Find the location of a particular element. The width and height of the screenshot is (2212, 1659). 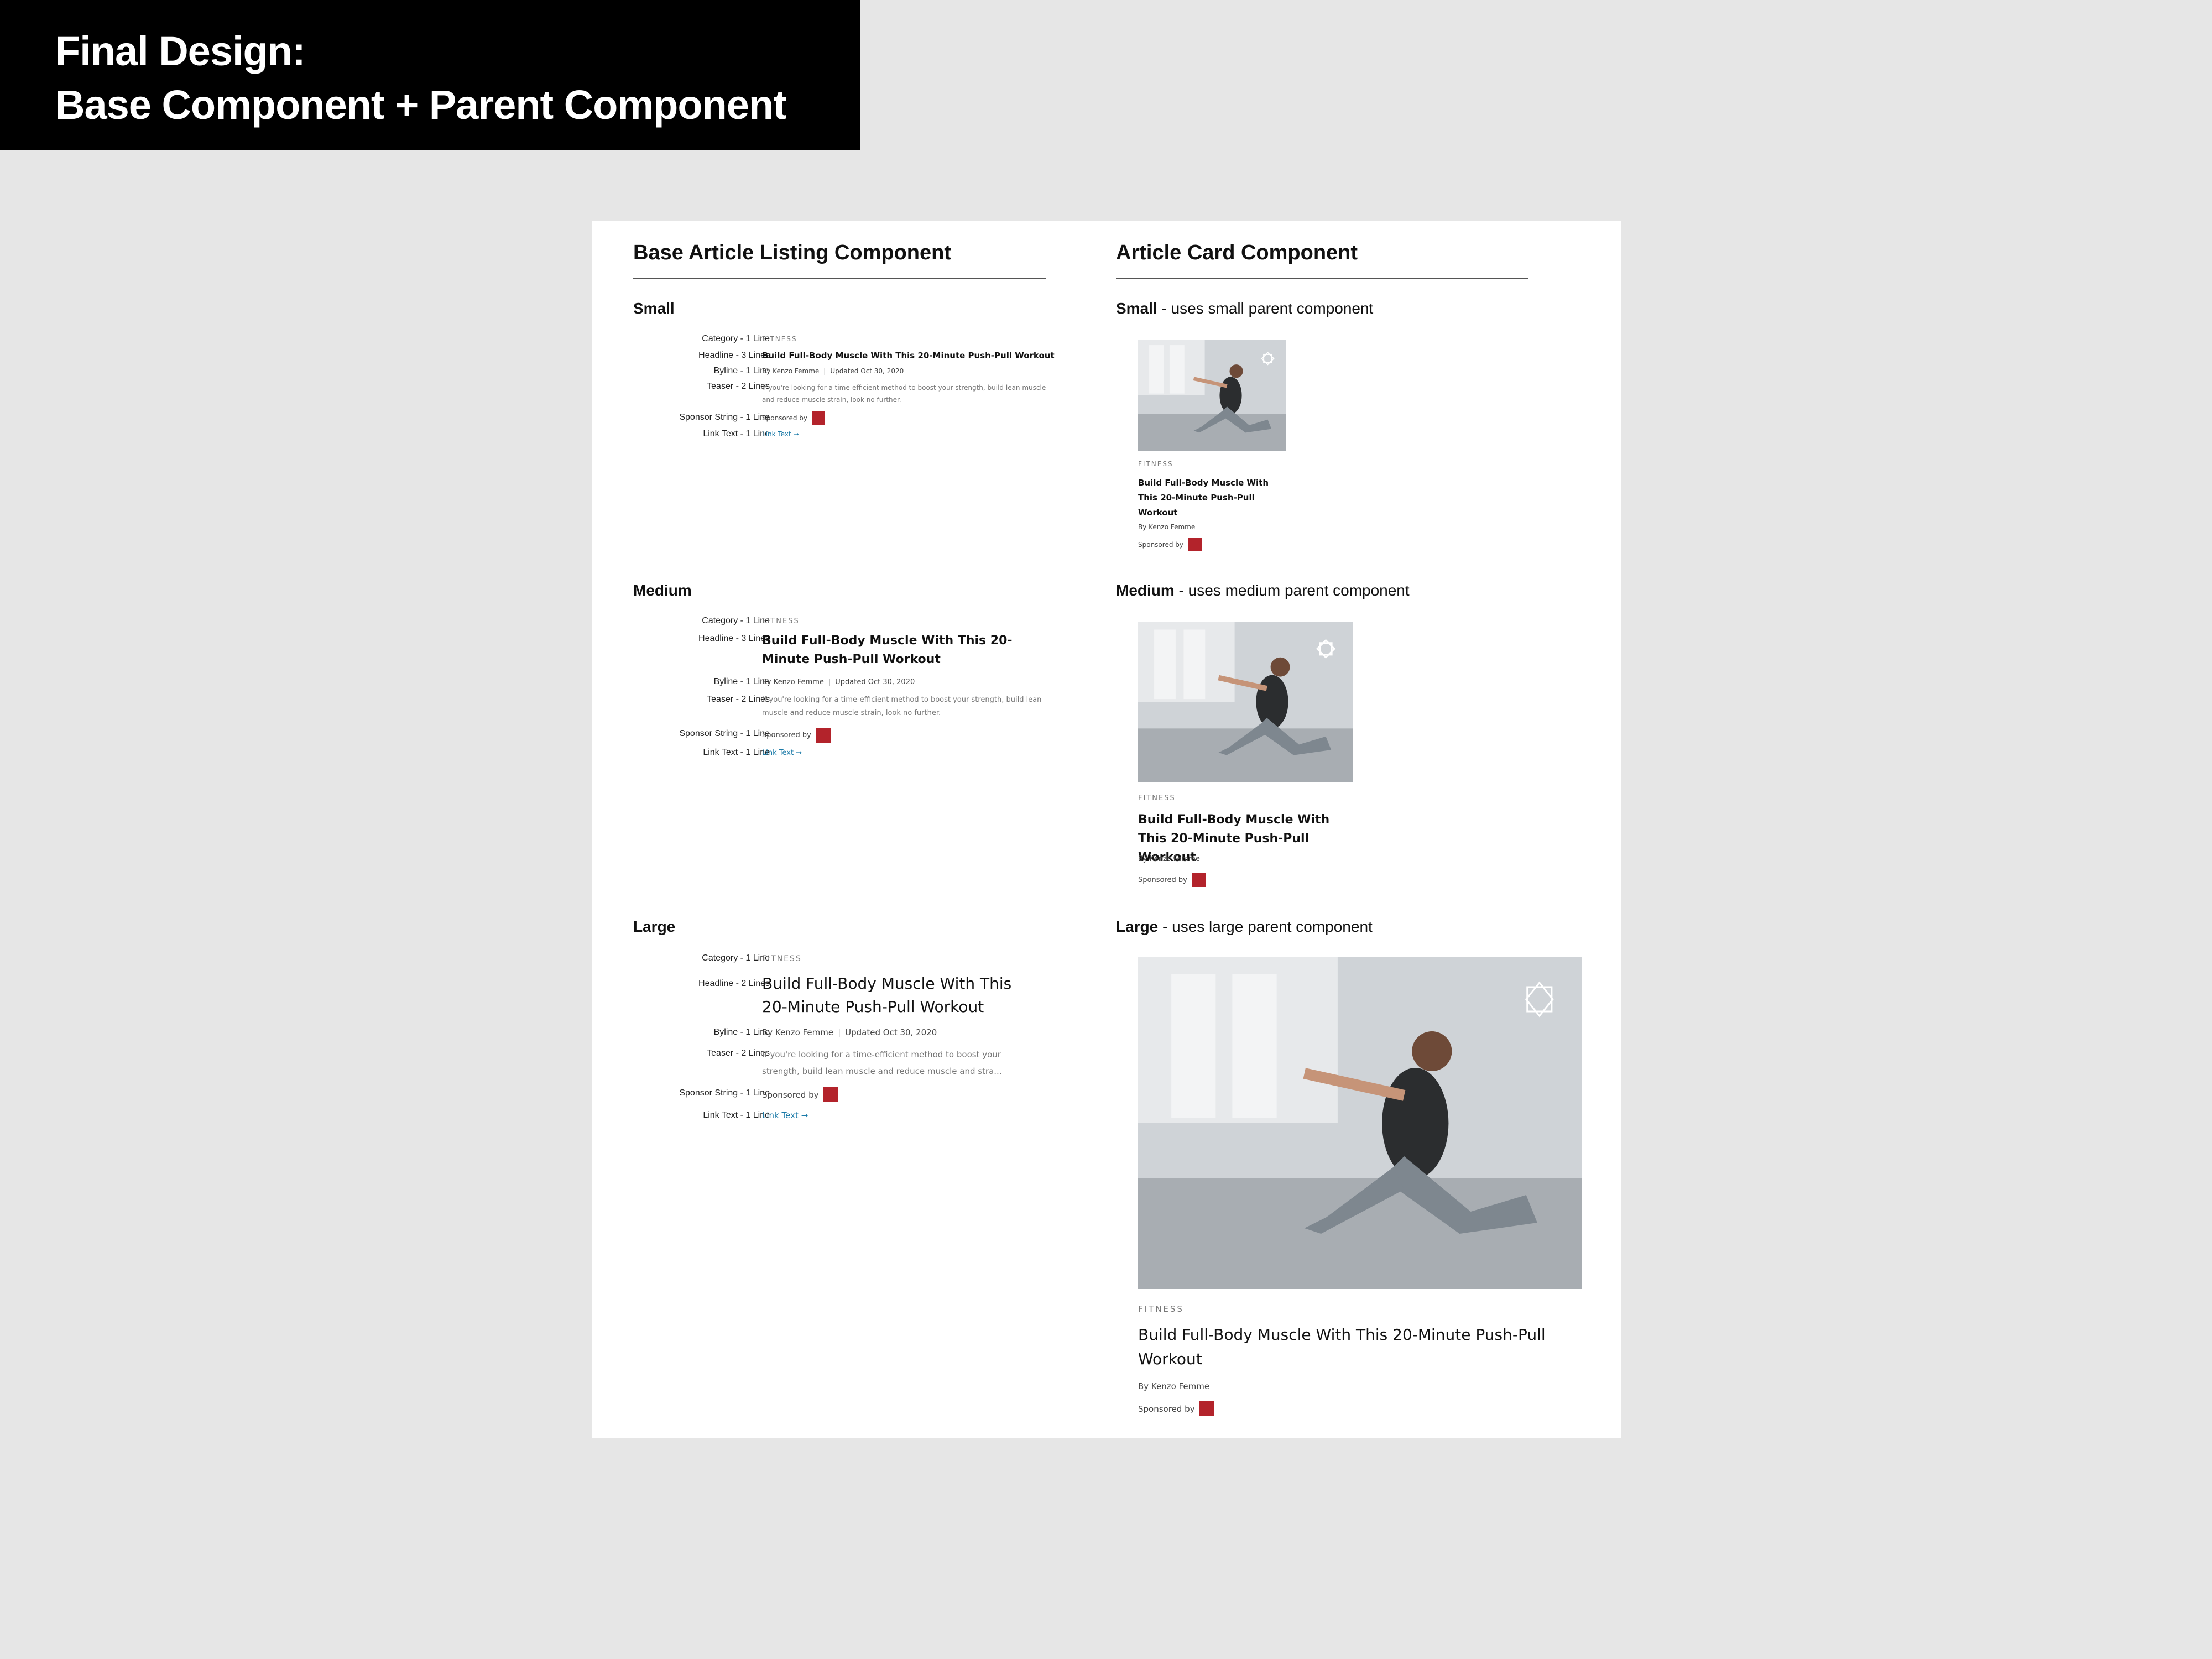

card-large-label-rest: - uses large parent component is located at coordinates (1266, 926).